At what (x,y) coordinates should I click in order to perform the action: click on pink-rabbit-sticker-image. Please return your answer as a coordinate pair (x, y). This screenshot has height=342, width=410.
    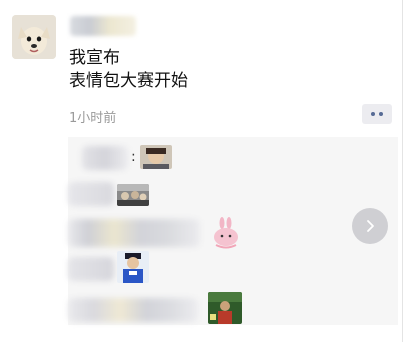
    Looking at the image, I should click on (226, 234).